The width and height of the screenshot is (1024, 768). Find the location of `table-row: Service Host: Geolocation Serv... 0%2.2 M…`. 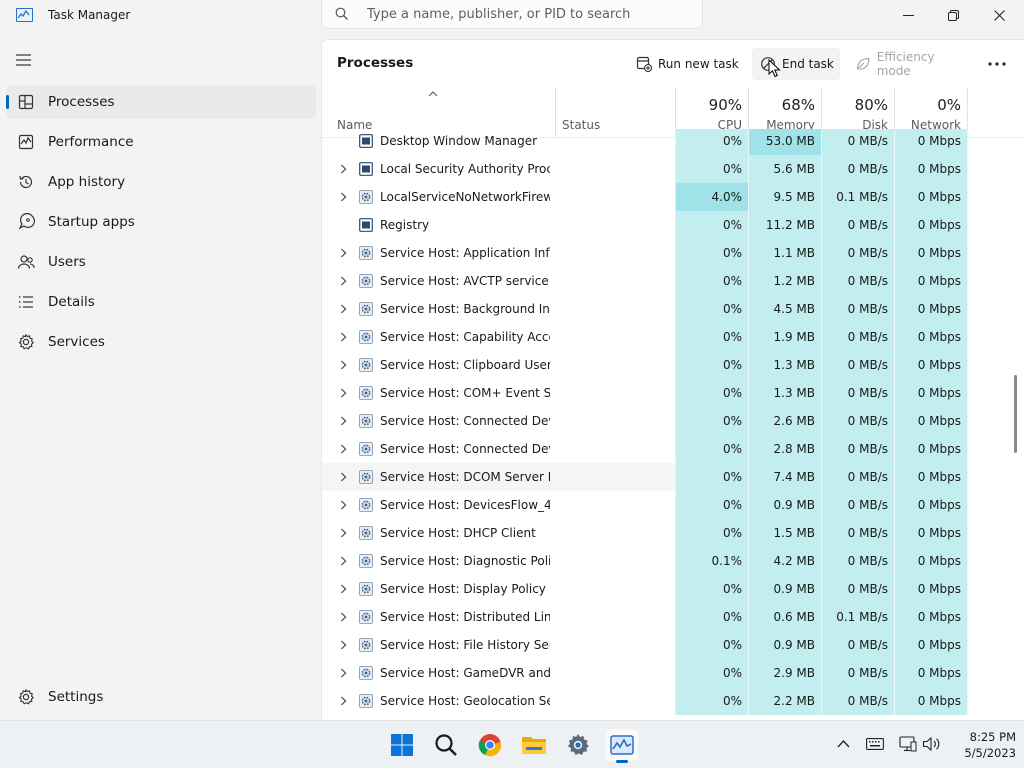

table-row: Service Host: Geolocation Serv... 0%2.2 M… is located at coordinates (645, 701).